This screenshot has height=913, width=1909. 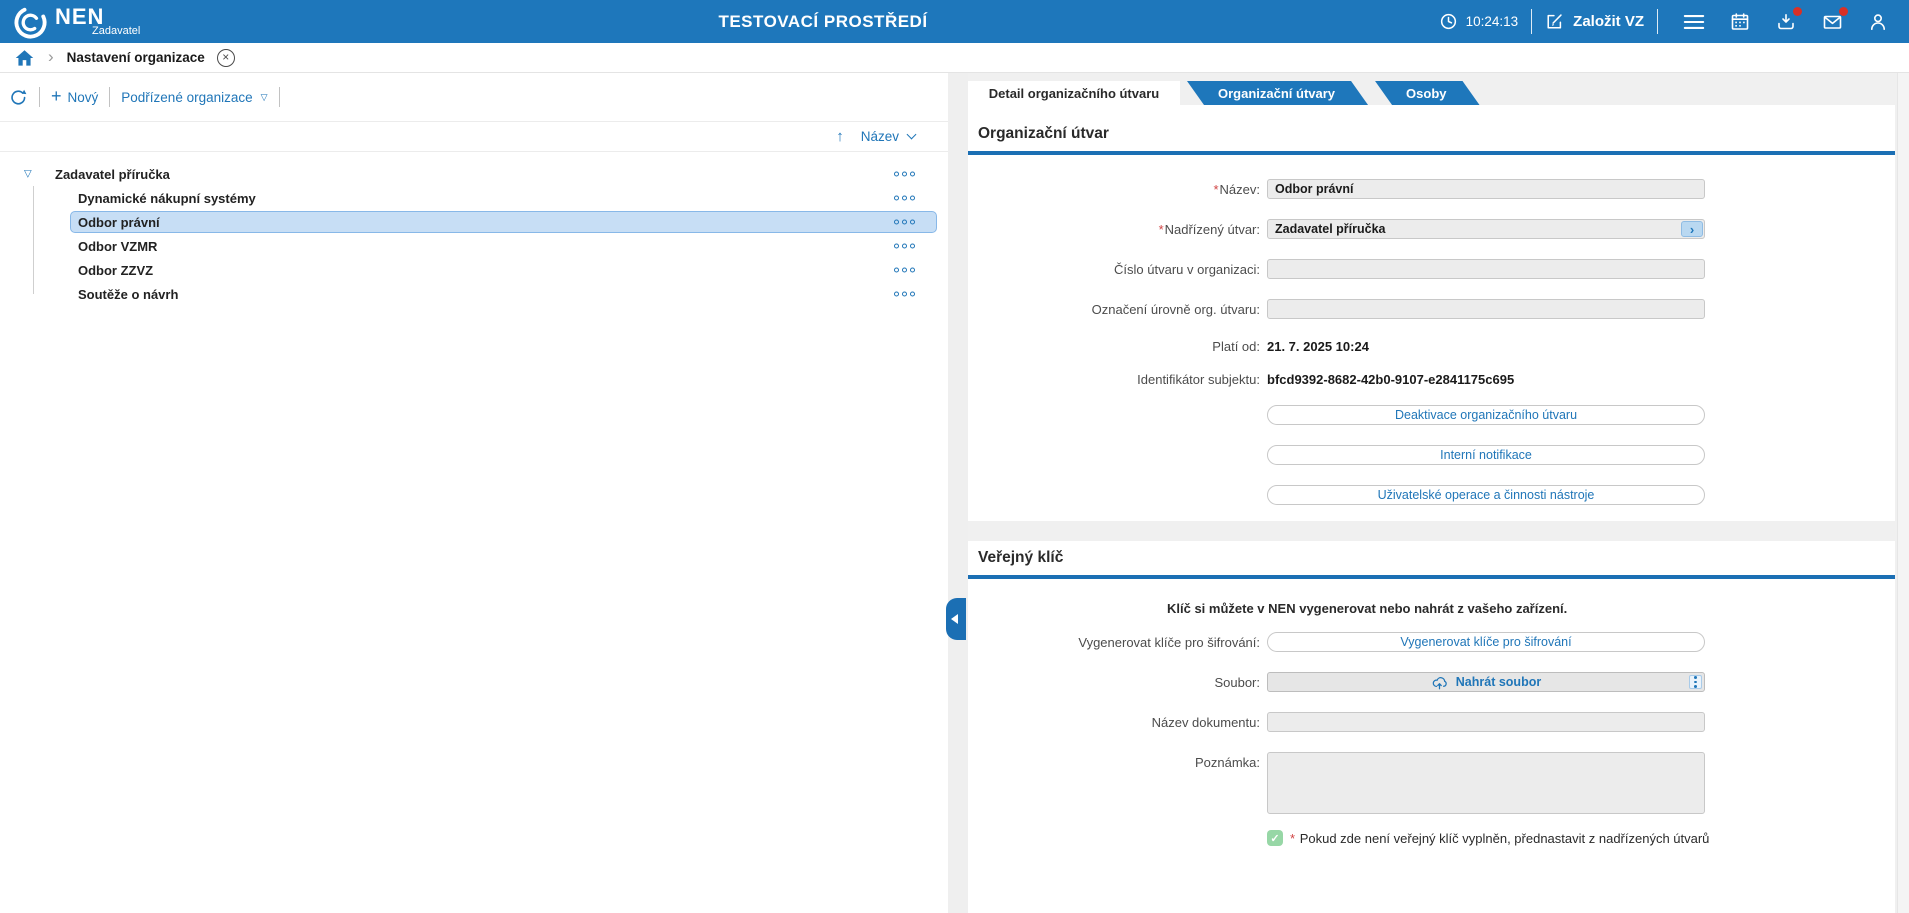 What do you see at coordinates (1427, 93) in the screenshot?
I see `tab-osoby: Osoby` at bounding box center [1427, 93].